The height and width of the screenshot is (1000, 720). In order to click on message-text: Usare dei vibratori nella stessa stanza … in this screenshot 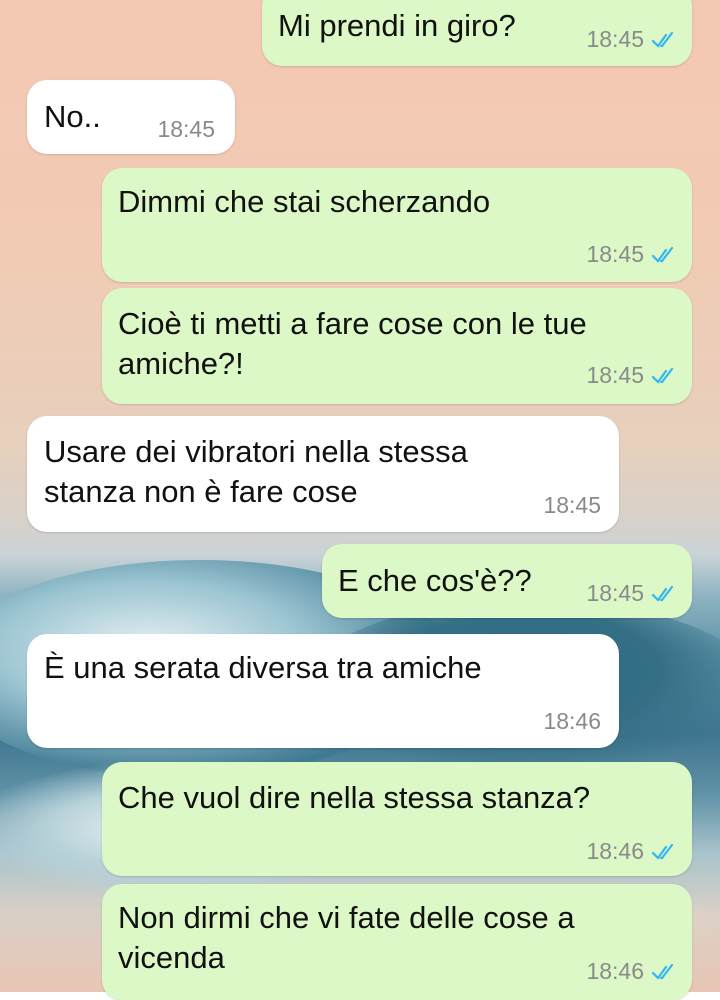, I will do `click(256, 471)`.